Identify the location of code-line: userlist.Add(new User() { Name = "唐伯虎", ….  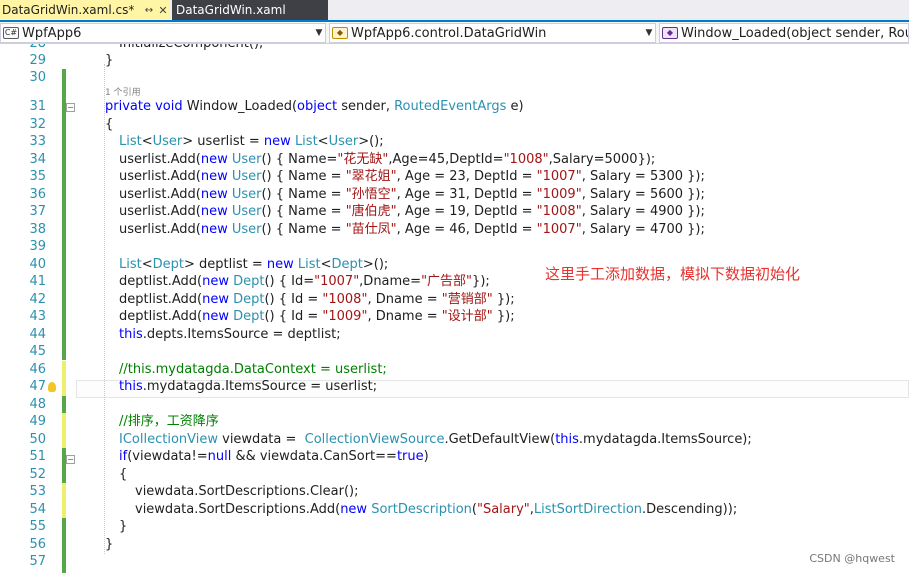
(412, 211).